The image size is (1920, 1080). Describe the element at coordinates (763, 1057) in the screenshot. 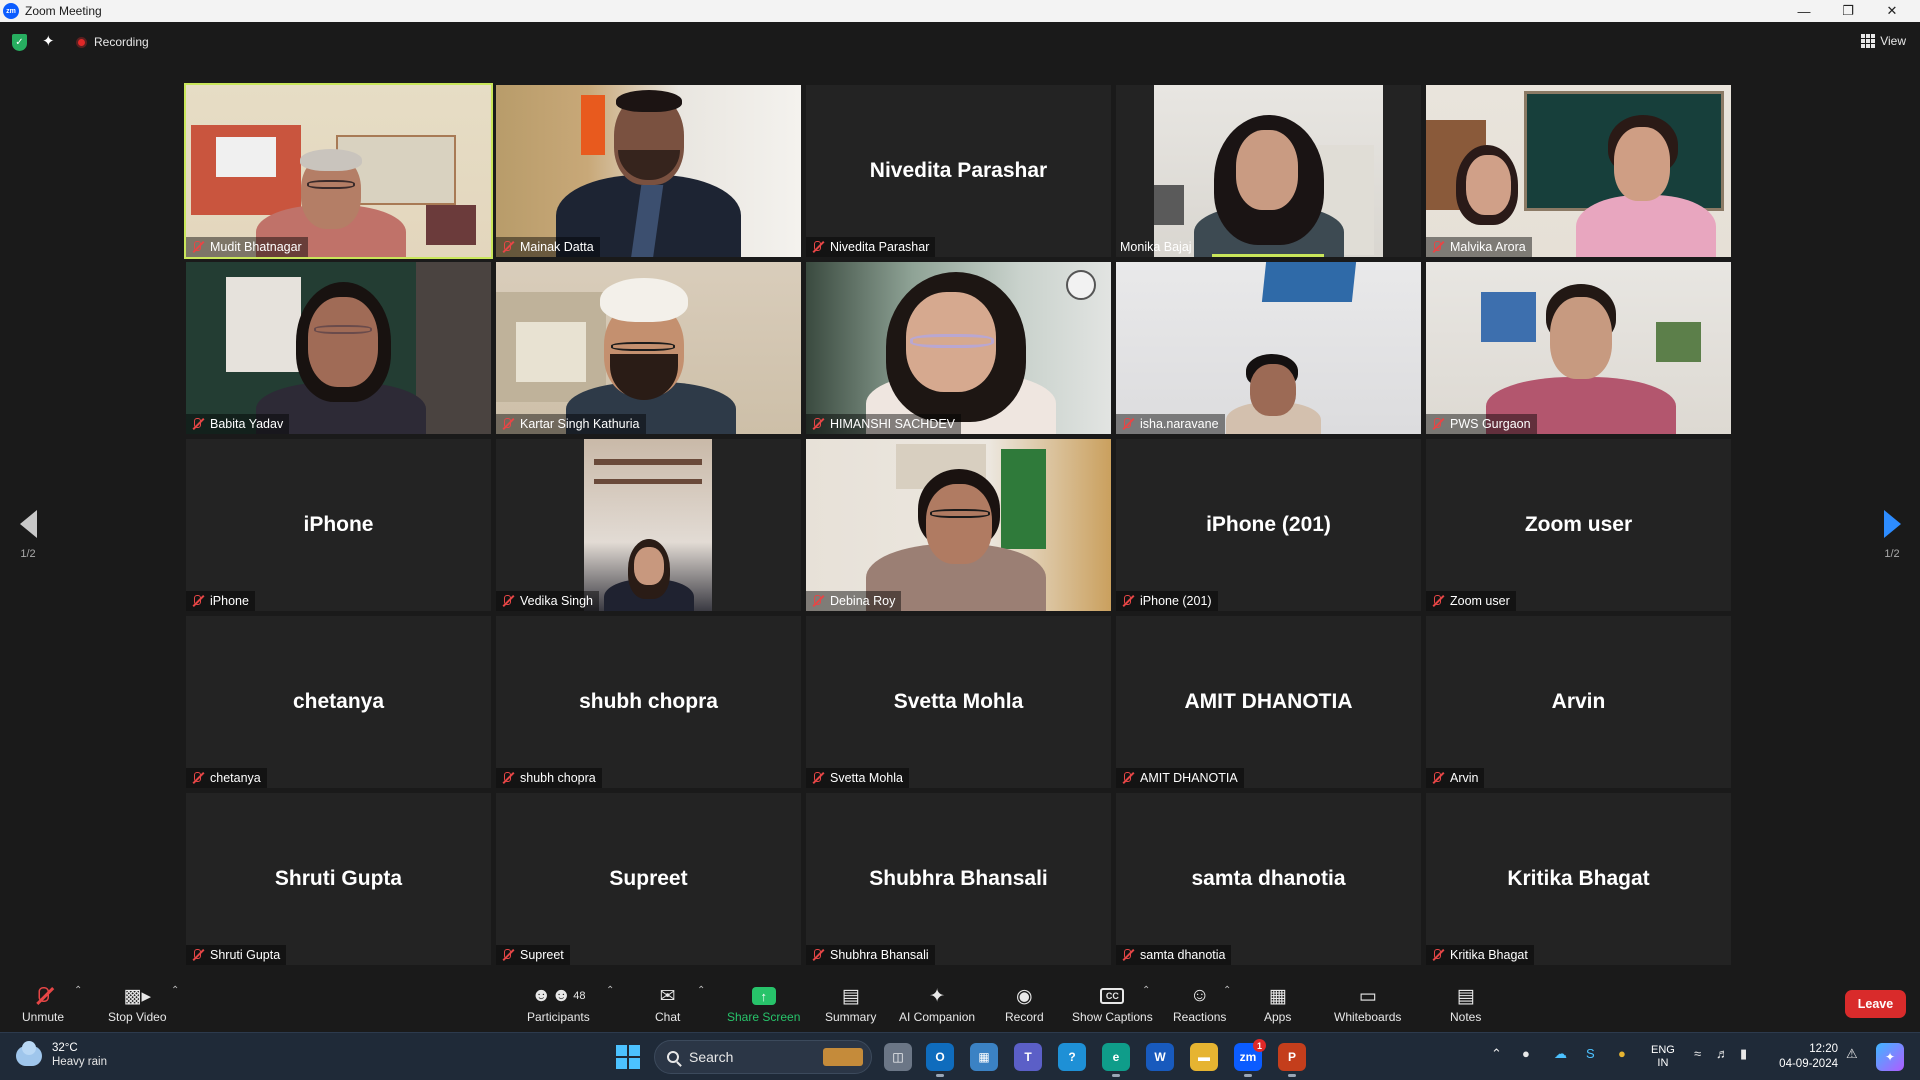

I see `taskbar-search: Search` at that location.